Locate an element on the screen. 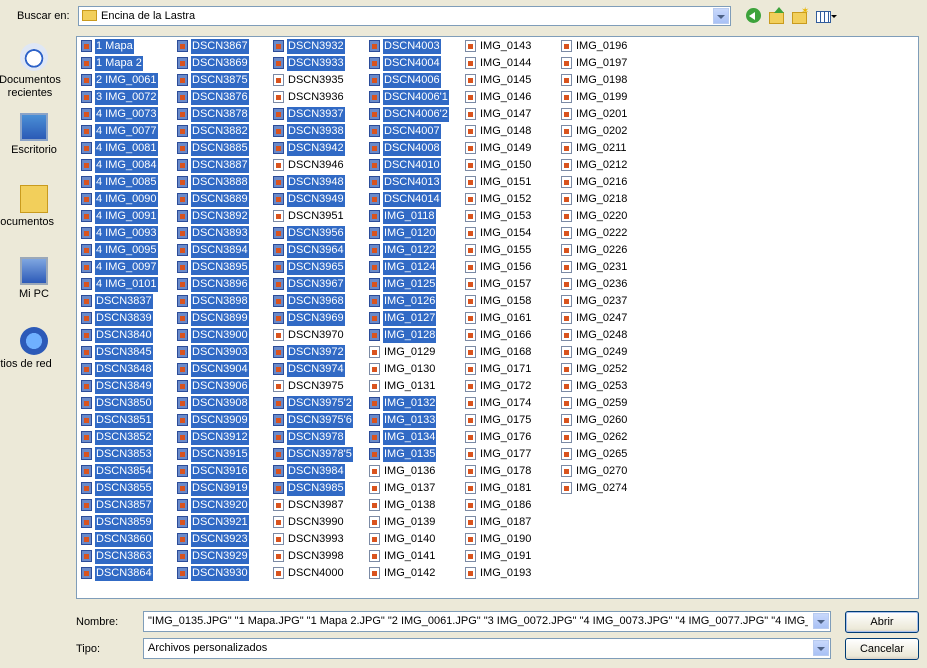  open-button: Abrir is located at coordinates (882, 622).